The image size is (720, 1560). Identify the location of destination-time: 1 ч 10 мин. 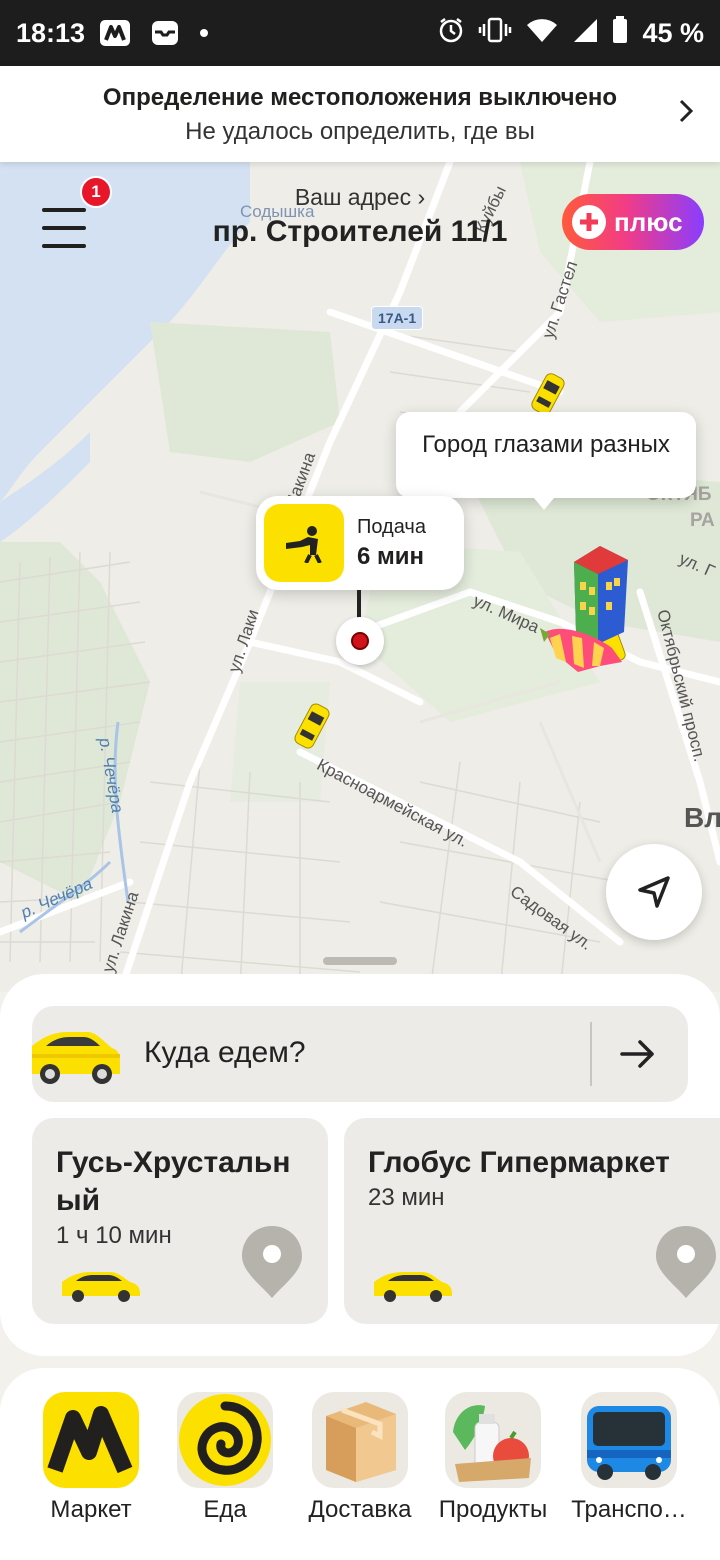
(114, 1235).